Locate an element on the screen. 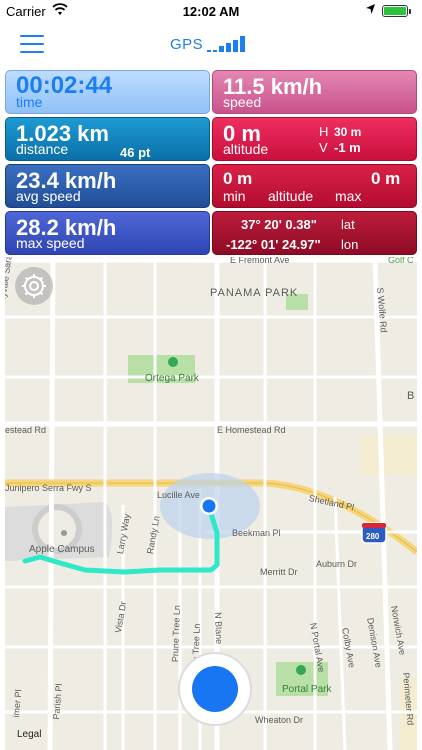  max-speed-label: max speed is located at coordinates (50, 243).